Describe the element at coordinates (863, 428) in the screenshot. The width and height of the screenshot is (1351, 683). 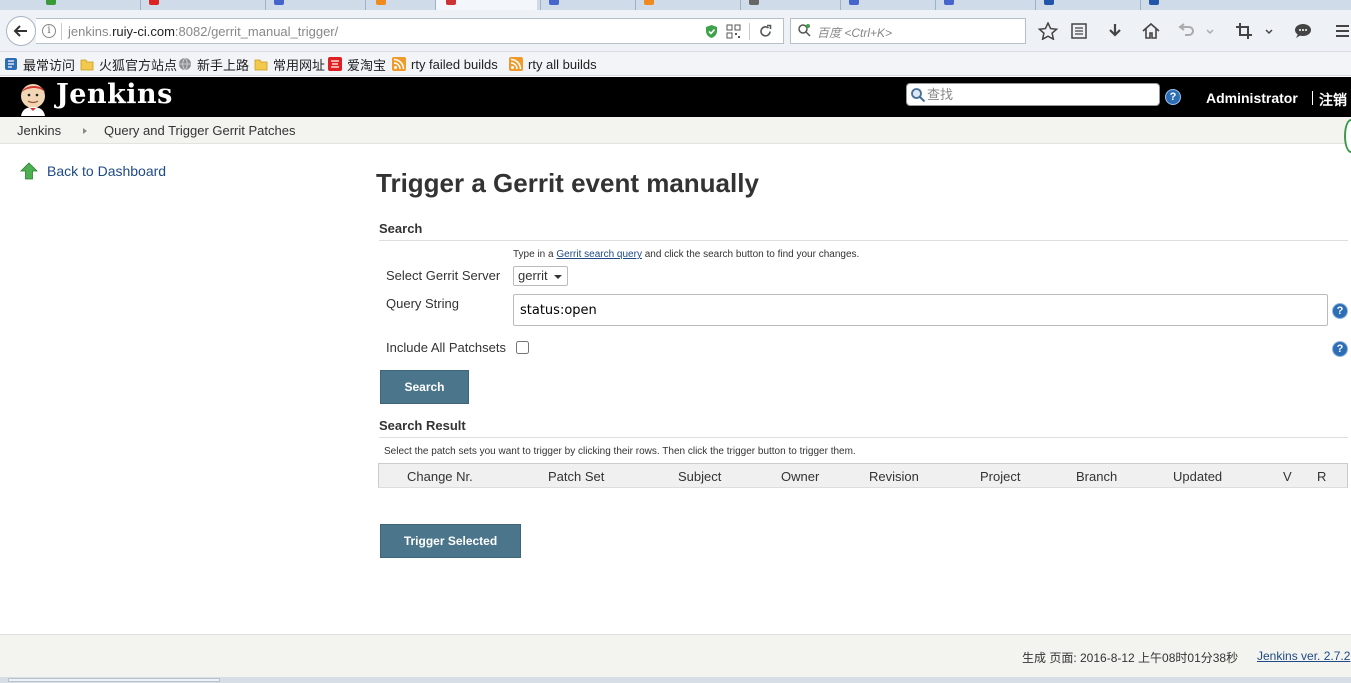
I see `search-result-header: Search Result` at that location.